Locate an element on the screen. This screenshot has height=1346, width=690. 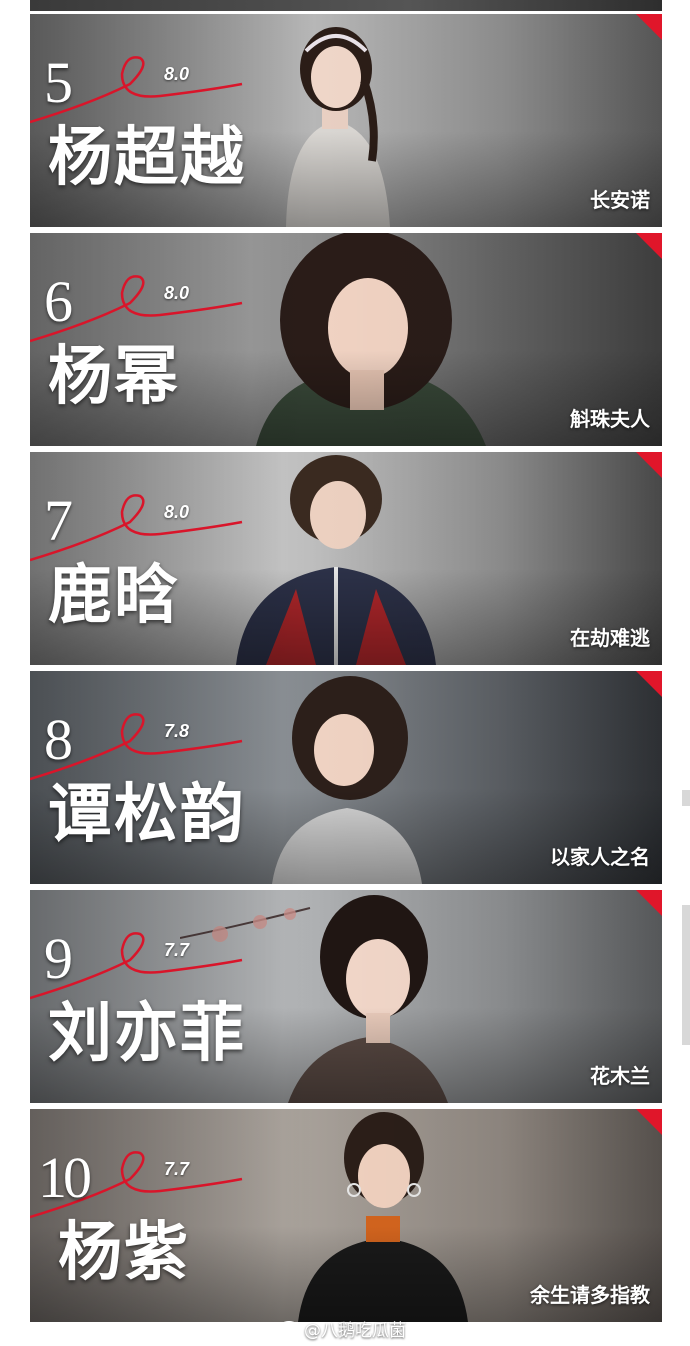
rank-number: 10 is located at coordinates (65, 1177).